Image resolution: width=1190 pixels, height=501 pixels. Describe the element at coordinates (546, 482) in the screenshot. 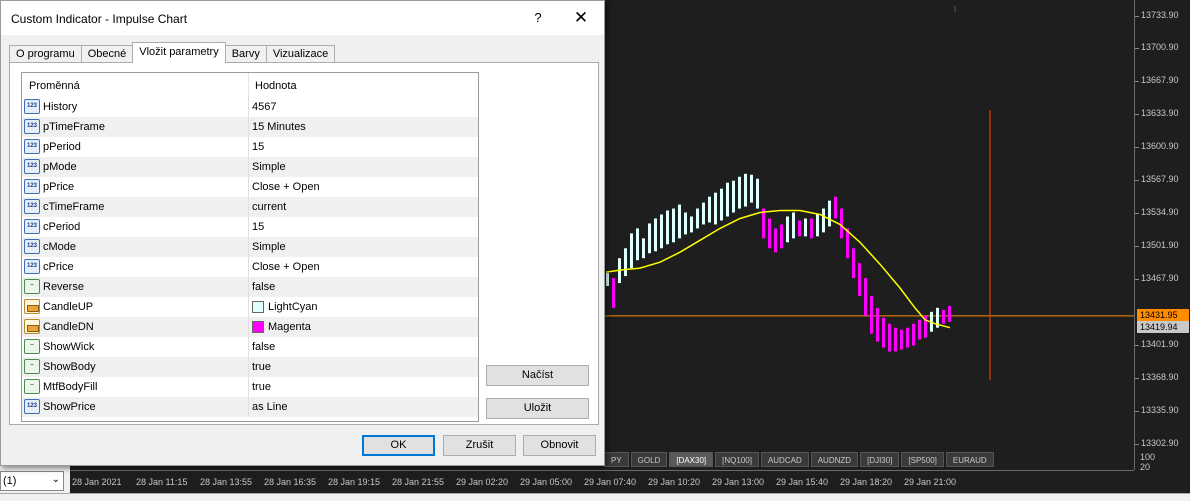

I see `time-label: 29 Jan 05:00` at that location.